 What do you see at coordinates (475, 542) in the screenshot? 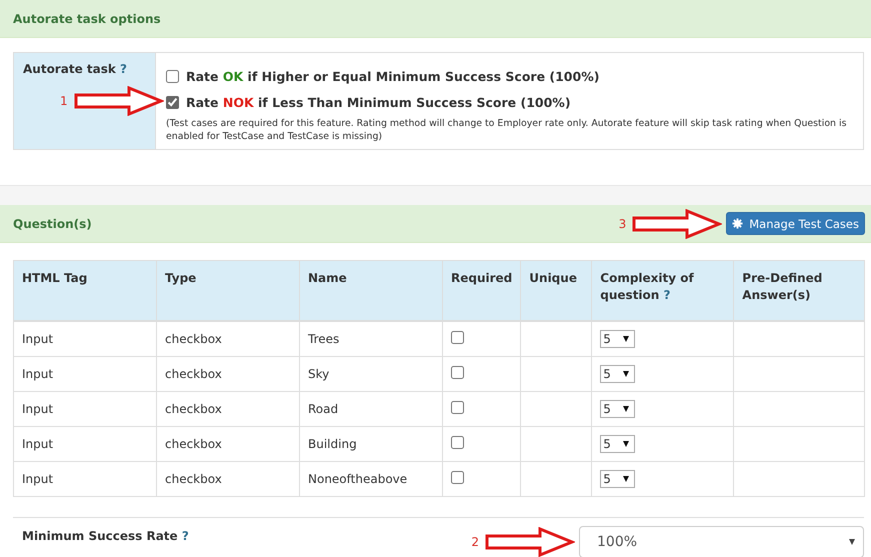
I see `annotation-number: 2` at bounding box center [475, 542].